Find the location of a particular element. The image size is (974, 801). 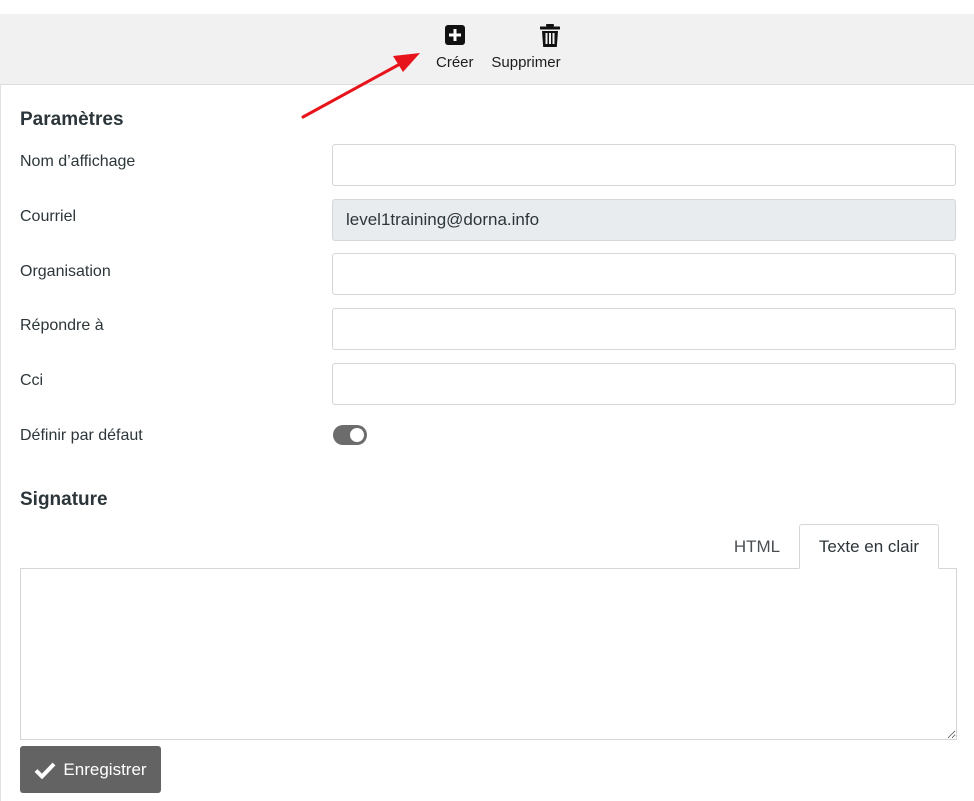

signature-title: Signature is located at coordinates (64, 499).